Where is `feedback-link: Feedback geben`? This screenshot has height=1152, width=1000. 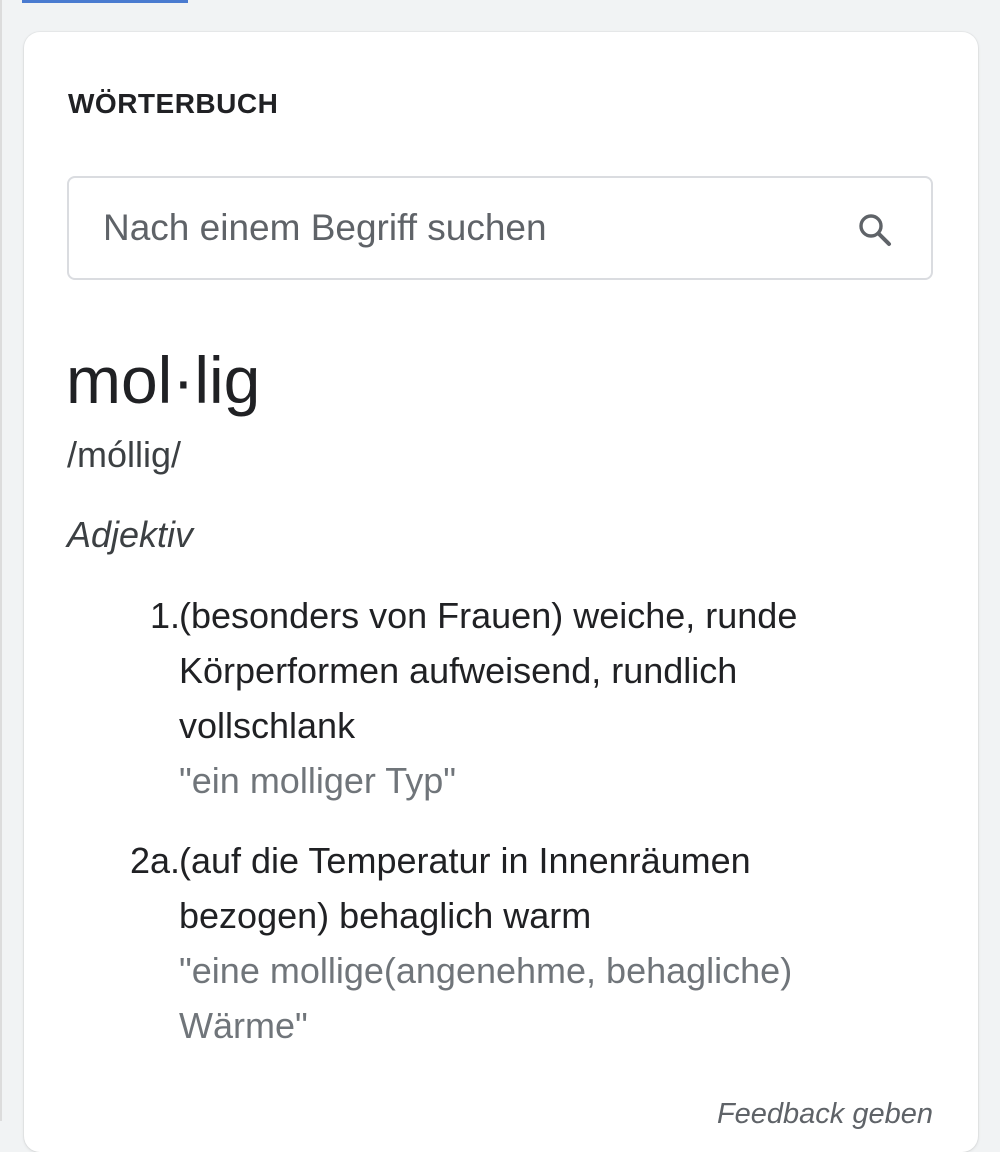
feedback-link: Feedback geben is located at coordinates (825, 1114).